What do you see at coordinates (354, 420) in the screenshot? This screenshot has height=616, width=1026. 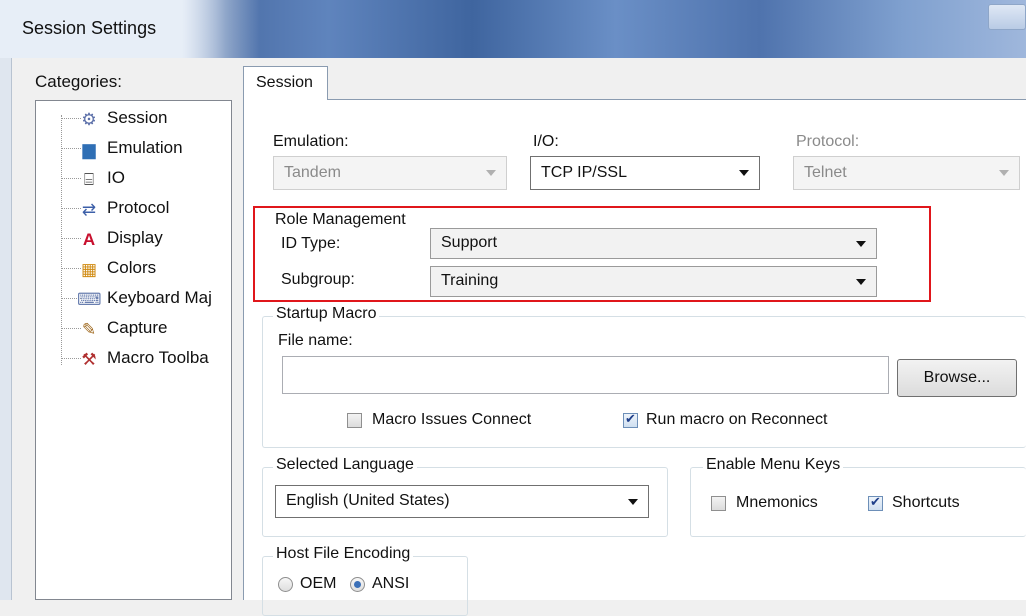 I see `macro-issues-connect-checkbox` at bounding box center [354, 420].